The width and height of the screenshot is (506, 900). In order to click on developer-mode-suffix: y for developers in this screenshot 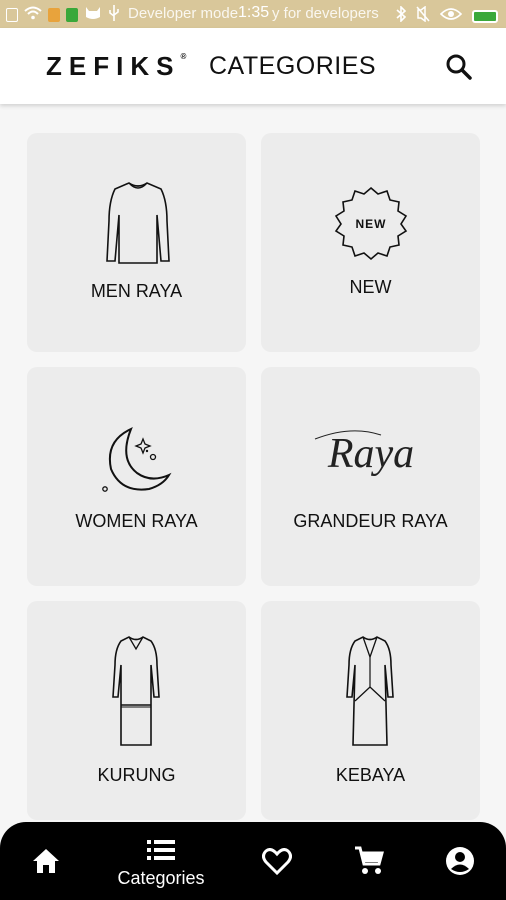, I will do `click(325, 13)`.